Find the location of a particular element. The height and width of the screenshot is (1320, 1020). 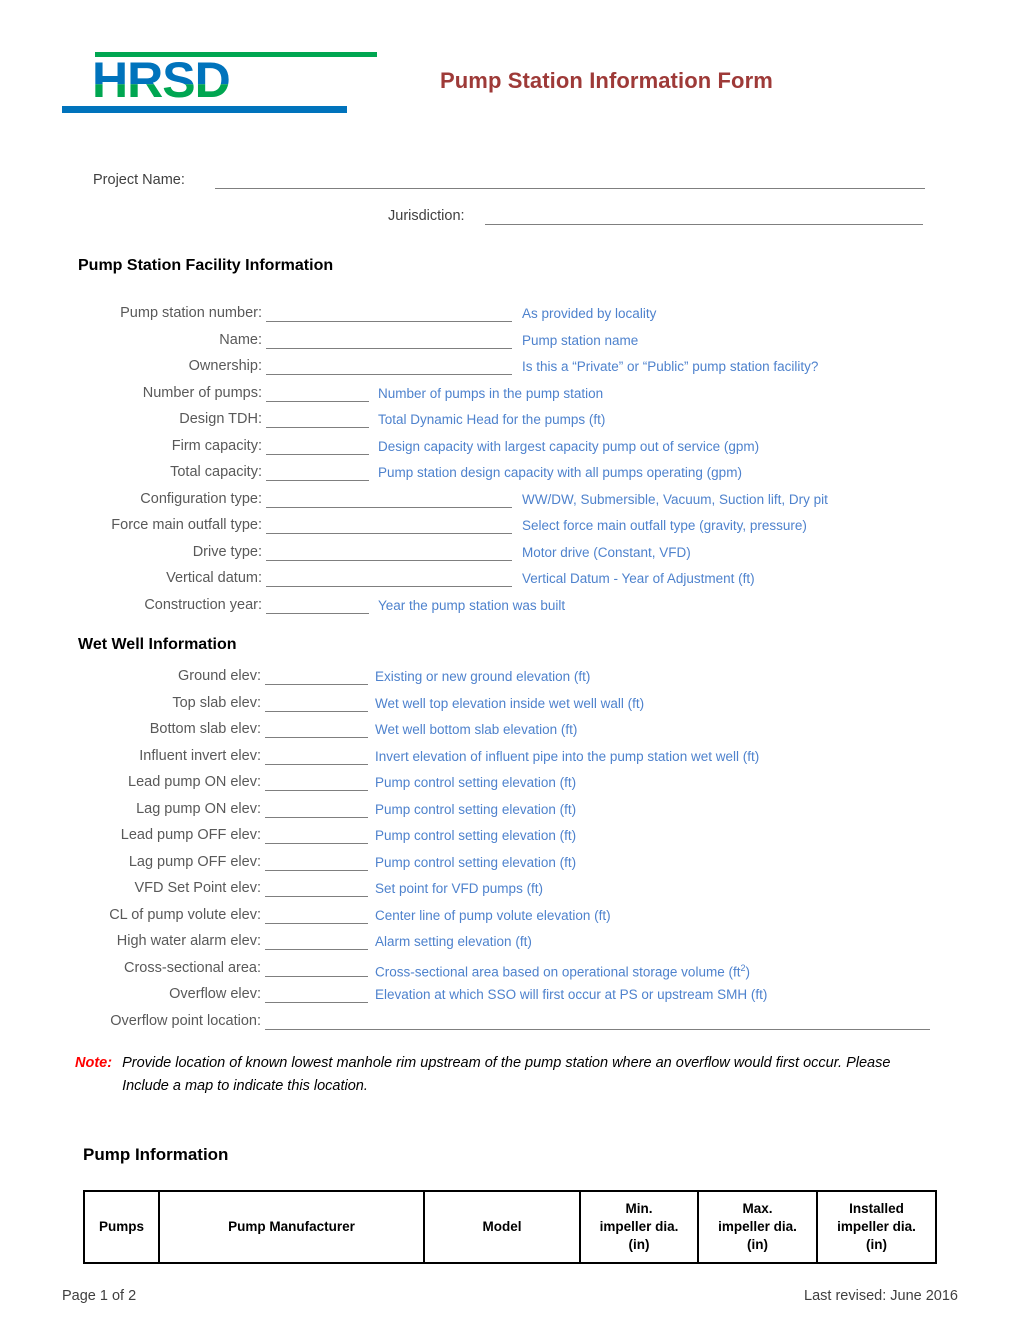

facility-field-label: Name: is located at coordinates (240, 339).